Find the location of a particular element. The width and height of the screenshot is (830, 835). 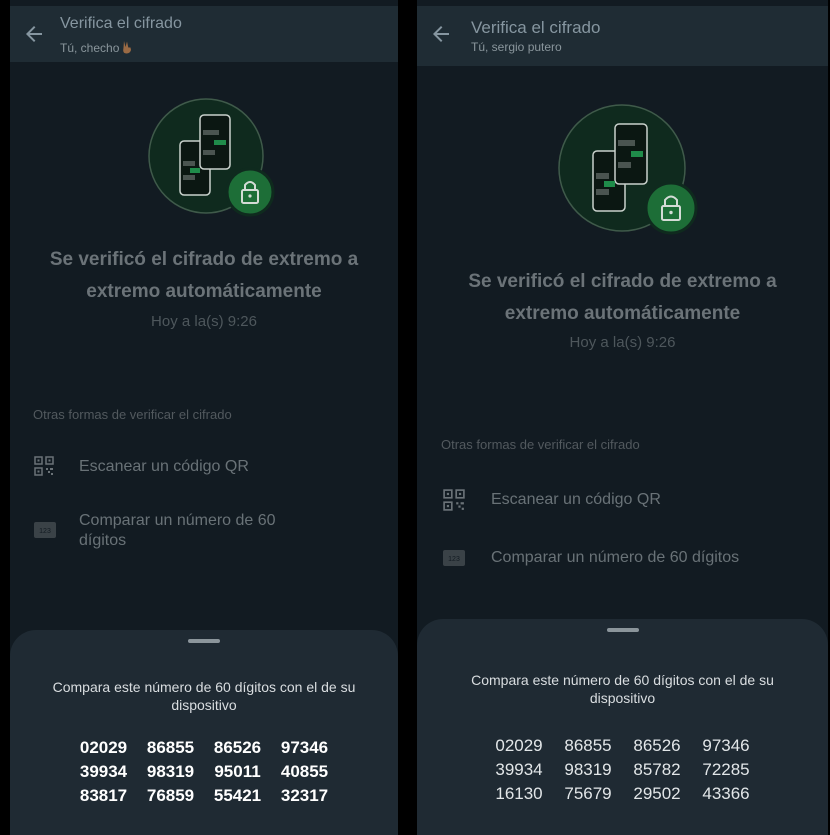

code-group: 16130 is located at coordinates (519, 793).